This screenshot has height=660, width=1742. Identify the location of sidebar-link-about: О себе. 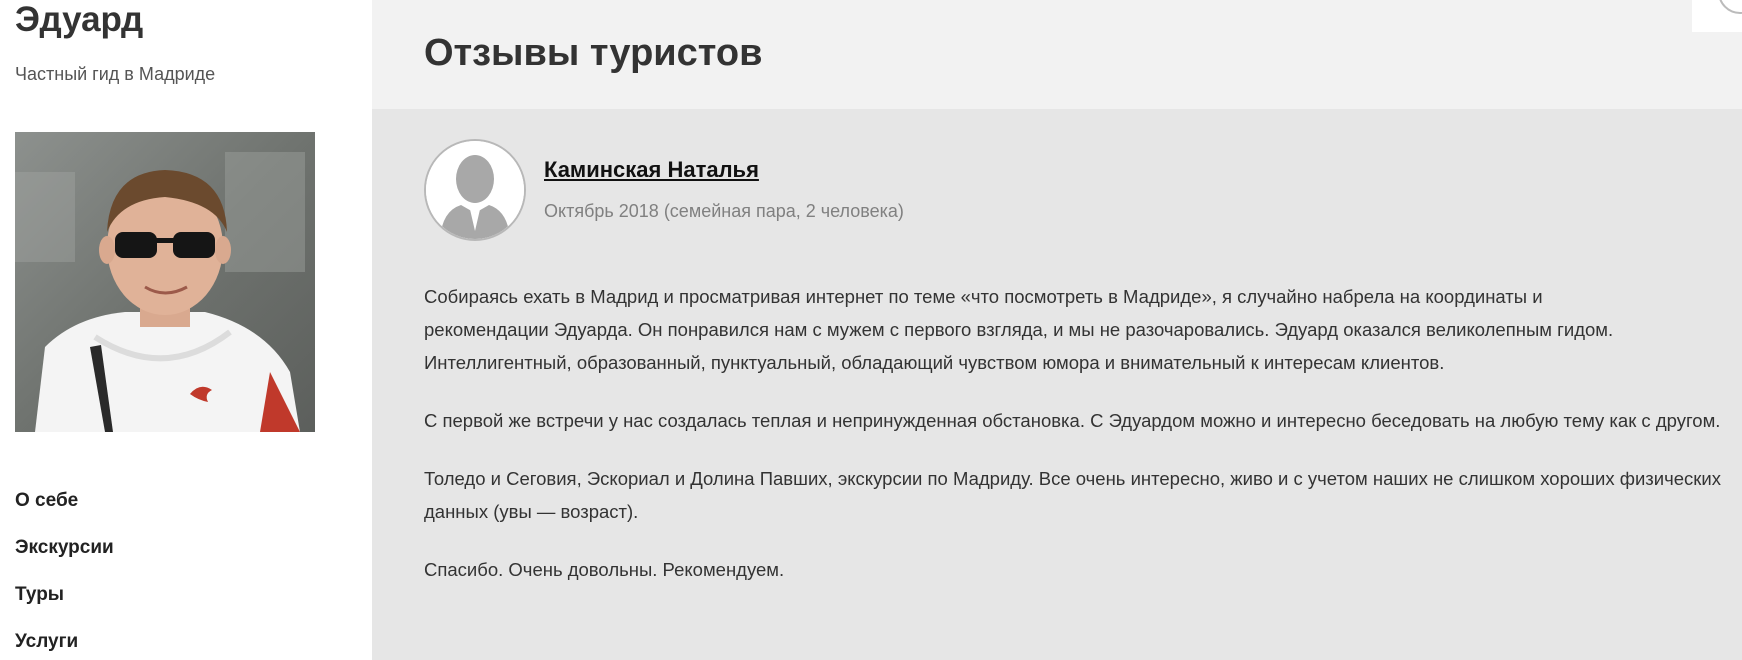
(46, 500).